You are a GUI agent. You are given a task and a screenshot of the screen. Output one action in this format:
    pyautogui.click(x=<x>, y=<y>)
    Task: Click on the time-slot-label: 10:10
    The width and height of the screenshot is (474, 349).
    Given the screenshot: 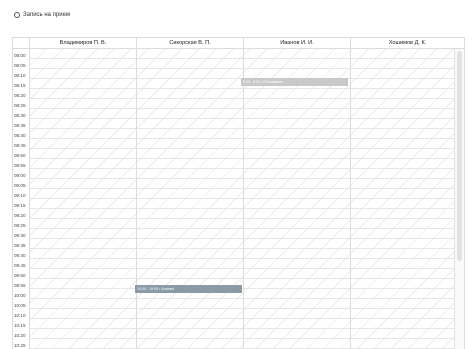 What is the action you would take?
    pyautogui.click(x=20, y=315)
    